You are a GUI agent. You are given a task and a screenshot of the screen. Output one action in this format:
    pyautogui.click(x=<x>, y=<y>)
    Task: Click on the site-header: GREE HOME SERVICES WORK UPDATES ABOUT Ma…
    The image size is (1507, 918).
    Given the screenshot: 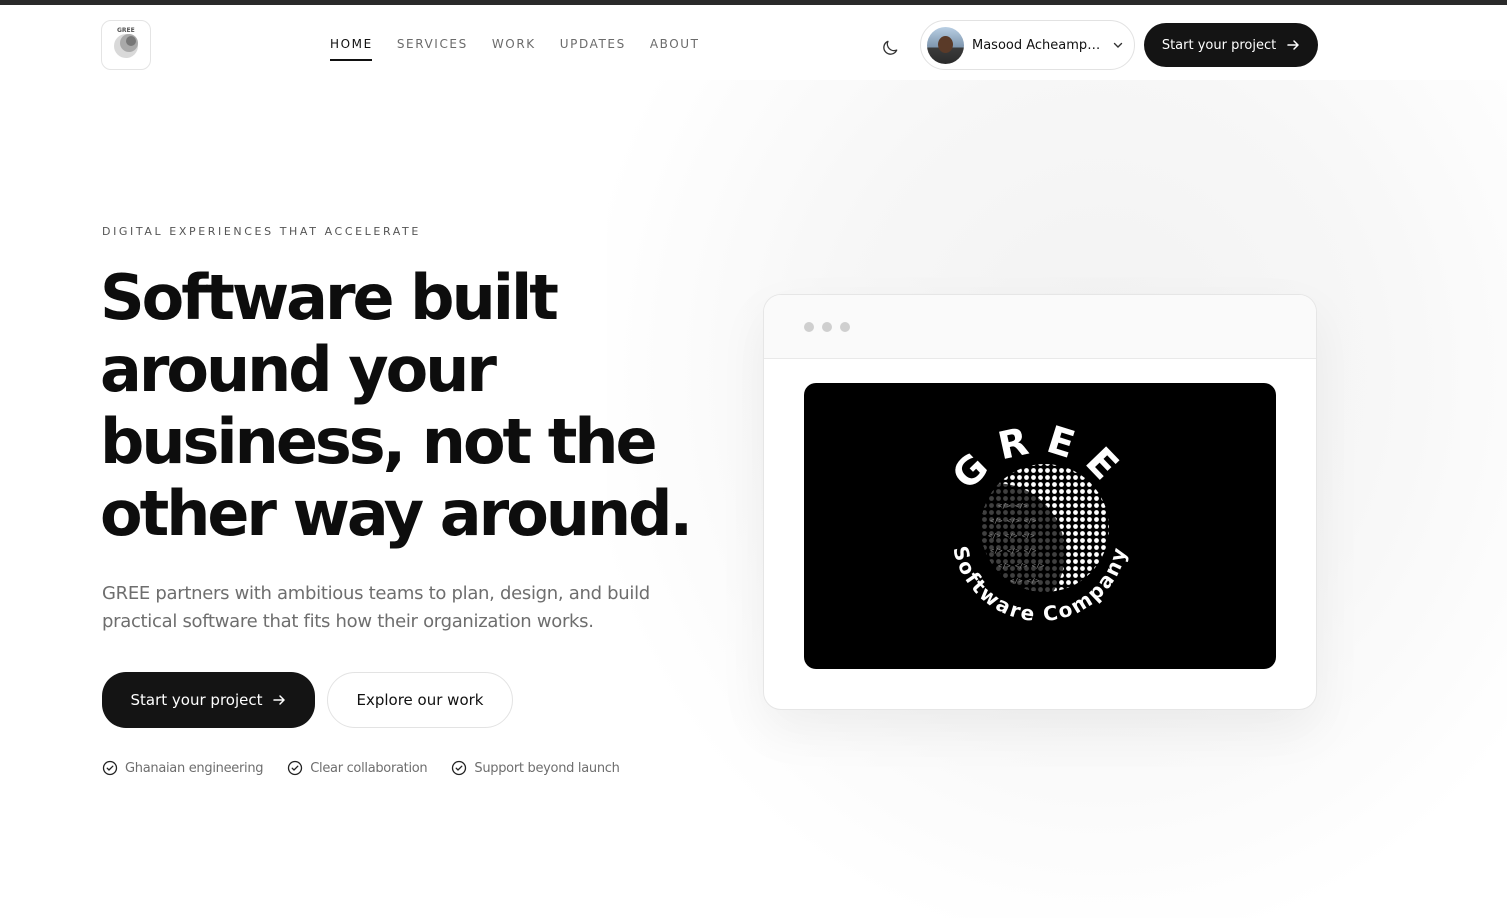 What is the action you would take?
    pyautogui.click(x=753, y=45)
    